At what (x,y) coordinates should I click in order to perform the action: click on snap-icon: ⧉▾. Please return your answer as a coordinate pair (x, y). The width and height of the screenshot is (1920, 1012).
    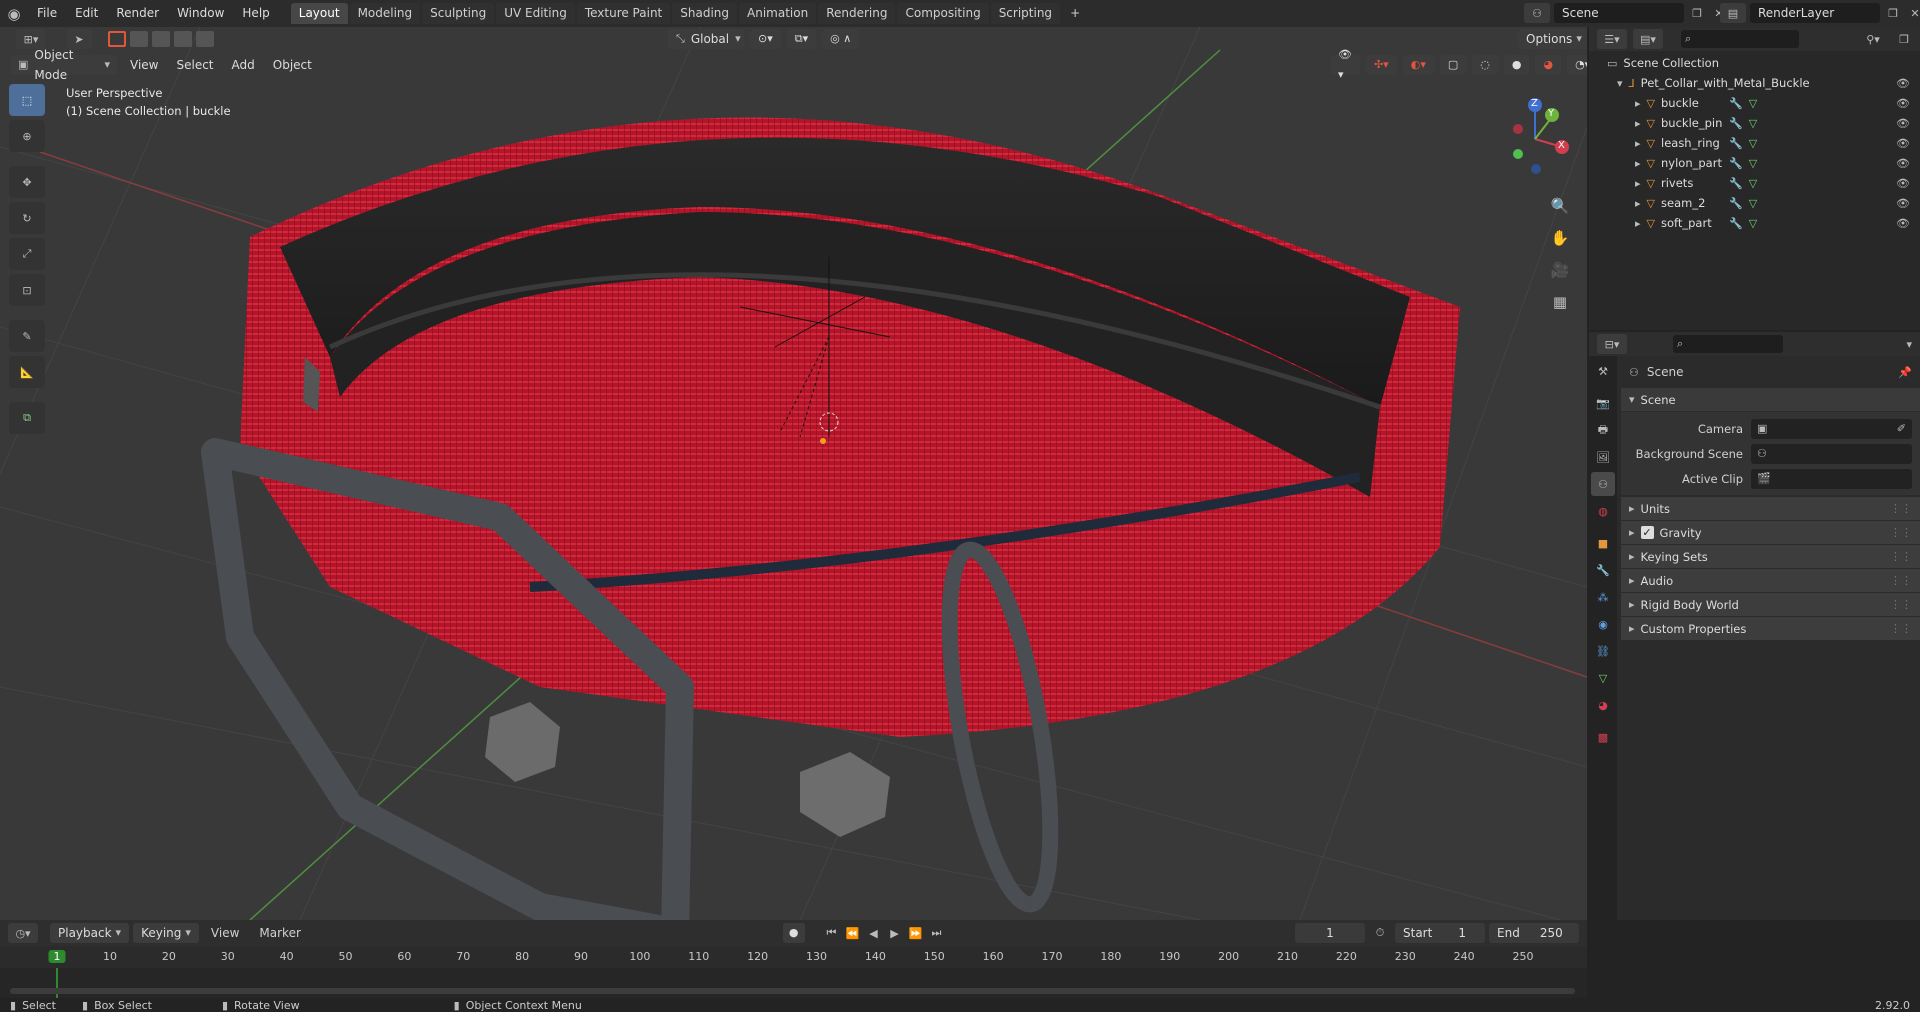
    Looking at the image, I should click on (801, 39).